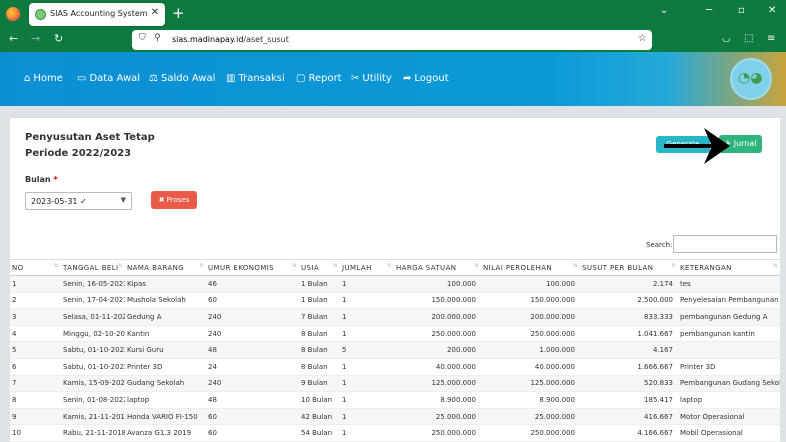  I want to click on table-cell: Selasa, 01-11-2022, so click(93, 317).